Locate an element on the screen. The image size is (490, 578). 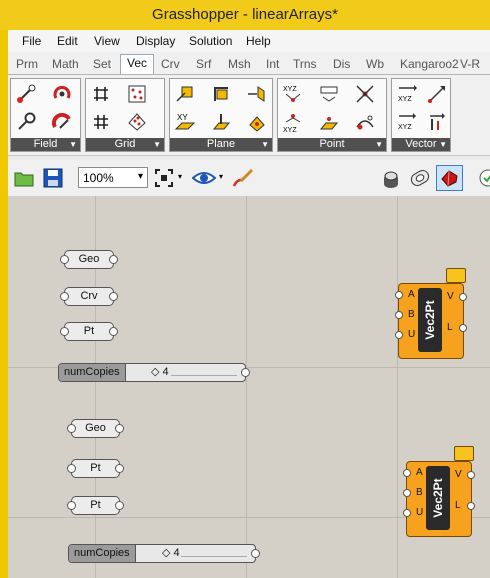
spin-force-icon is located at coordinates (62, 94).